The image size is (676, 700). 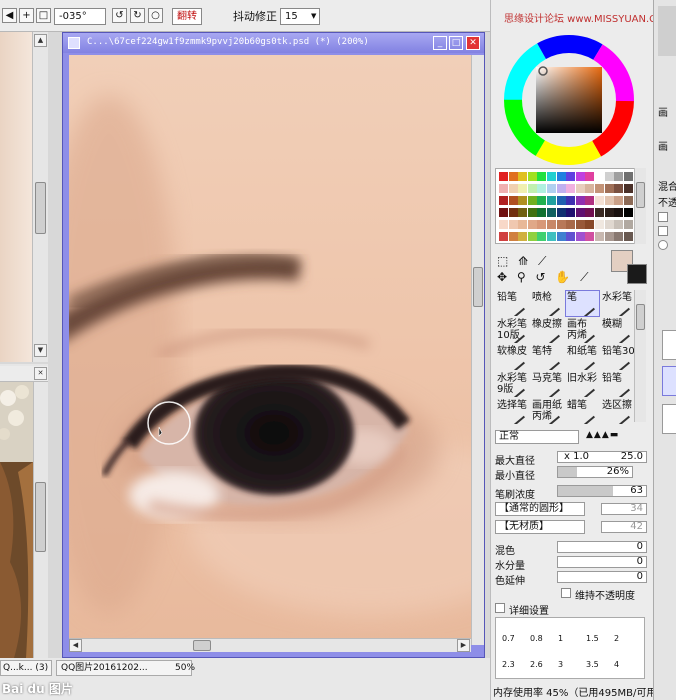 I want to click on layer-option-checkbox, so click(x=663, y=217).